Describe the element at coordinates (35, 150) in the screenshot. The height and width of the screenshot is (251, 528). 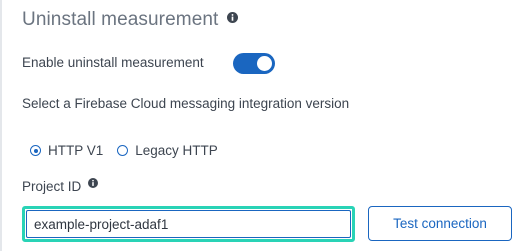
I see `radio-checked-icon` at that location.